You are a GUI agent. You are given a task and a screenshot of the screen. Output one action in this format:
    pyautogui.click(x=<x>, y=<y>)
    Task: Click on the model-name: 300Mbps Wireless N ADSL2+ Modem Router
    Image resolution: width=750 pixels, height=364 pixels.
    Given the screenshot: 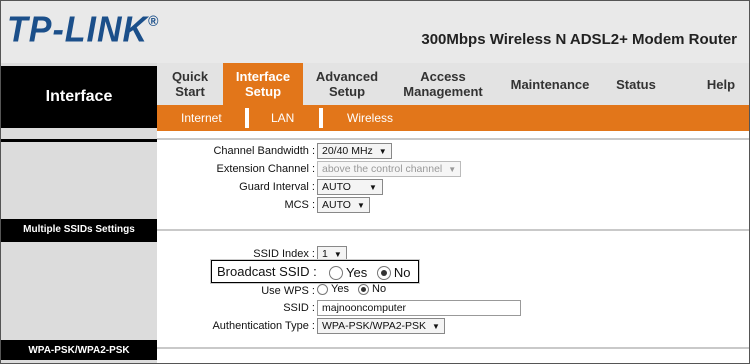 What is the action you would take?
    pyautogui.click(x=579, y=39)
    